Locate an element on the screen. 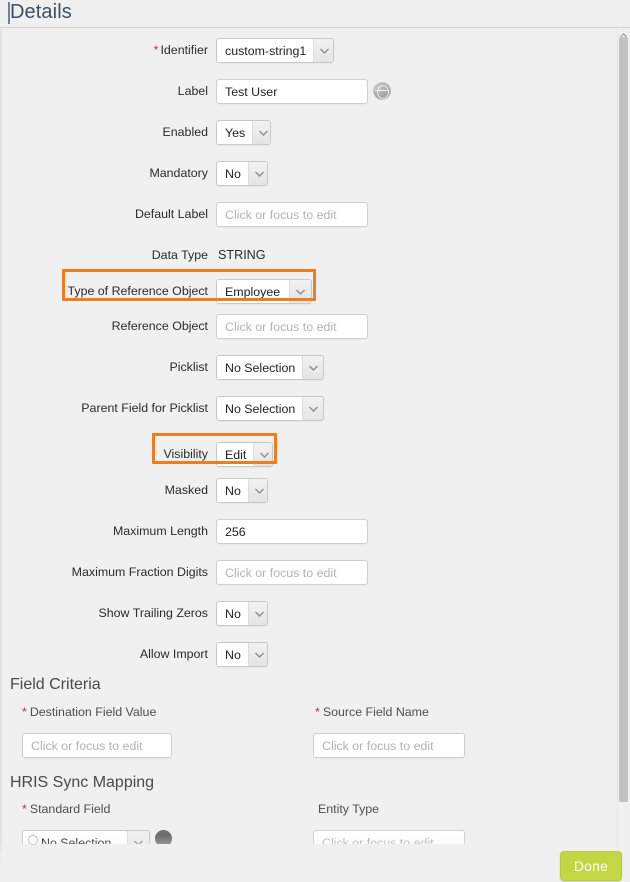 Image resolution: width=630 pixels, height=882 pixels. form-row-picklist: Picklist No Selection is located at coordinates (300, 368).